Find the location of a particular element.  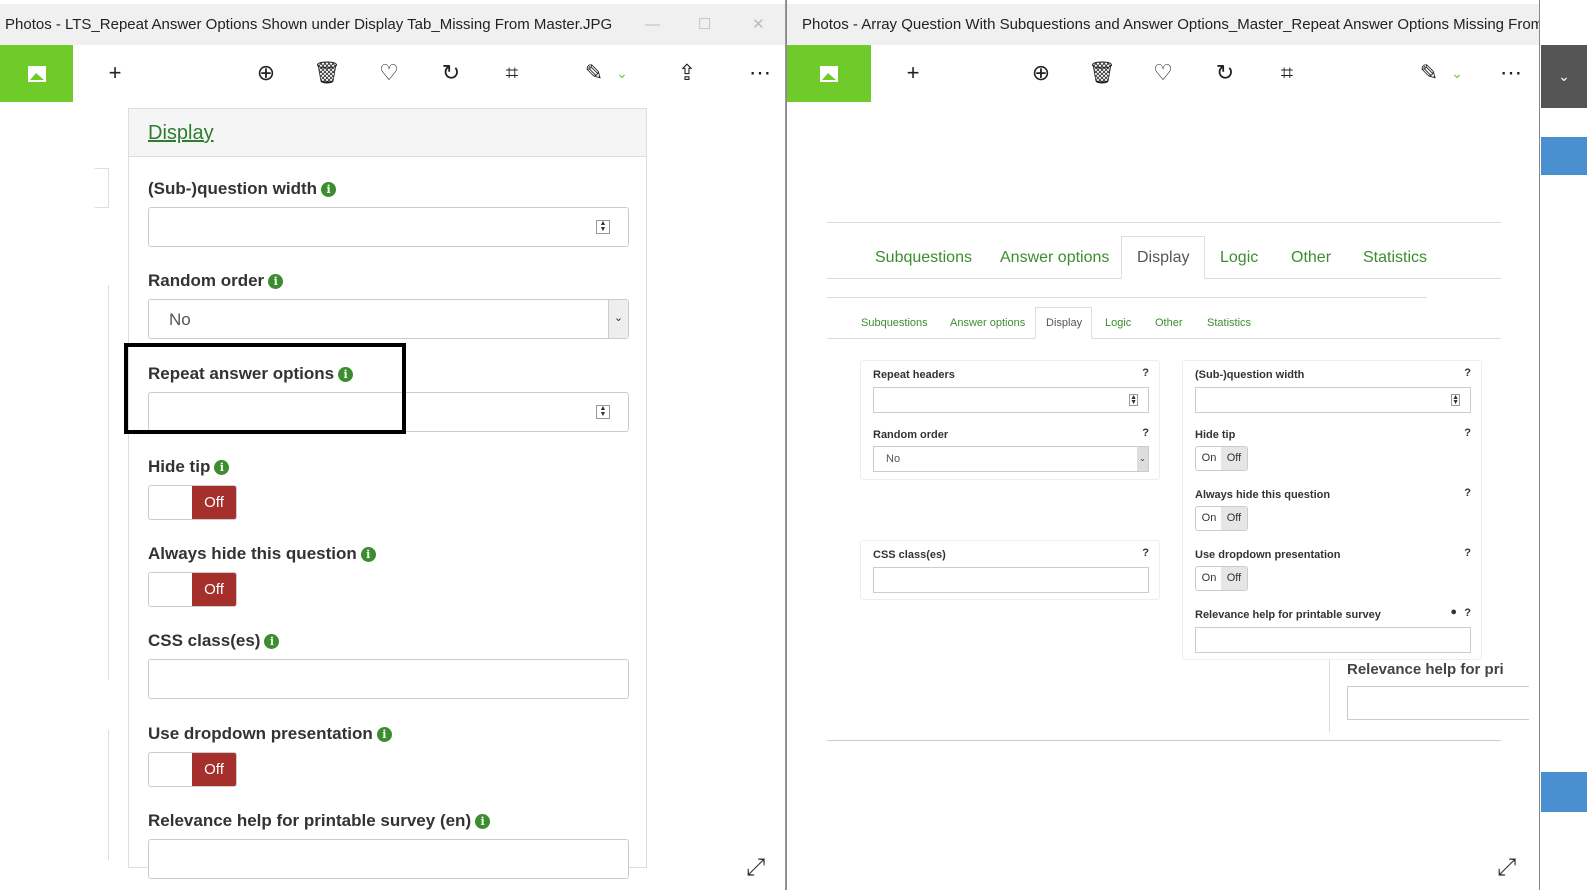

relevance-partial-input is located at coordinates (1438, 703).